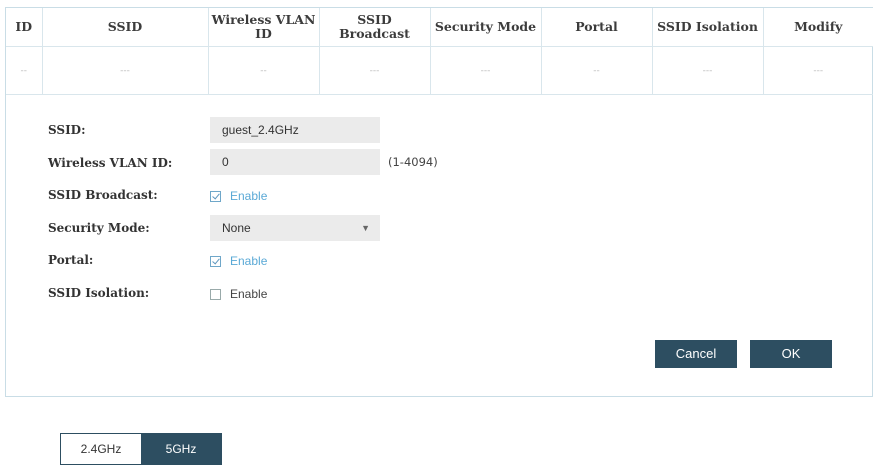 This screenshot has width=874, height=467. Describe the element at coordinates (597, 27) in the screenshot. I see `col-header-portal: Portal` at that location.